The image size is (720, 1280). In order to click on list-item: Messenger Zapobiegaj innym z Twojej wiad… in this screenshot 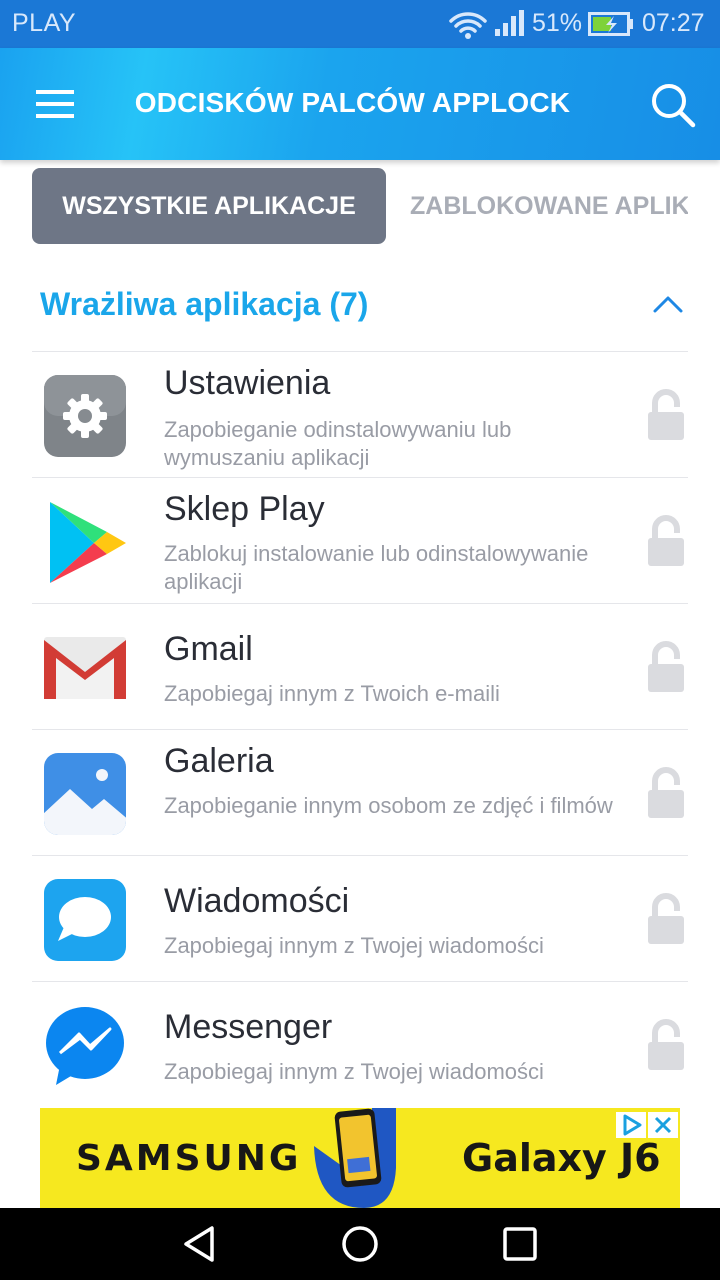, I will do `click(360, 1045)`.